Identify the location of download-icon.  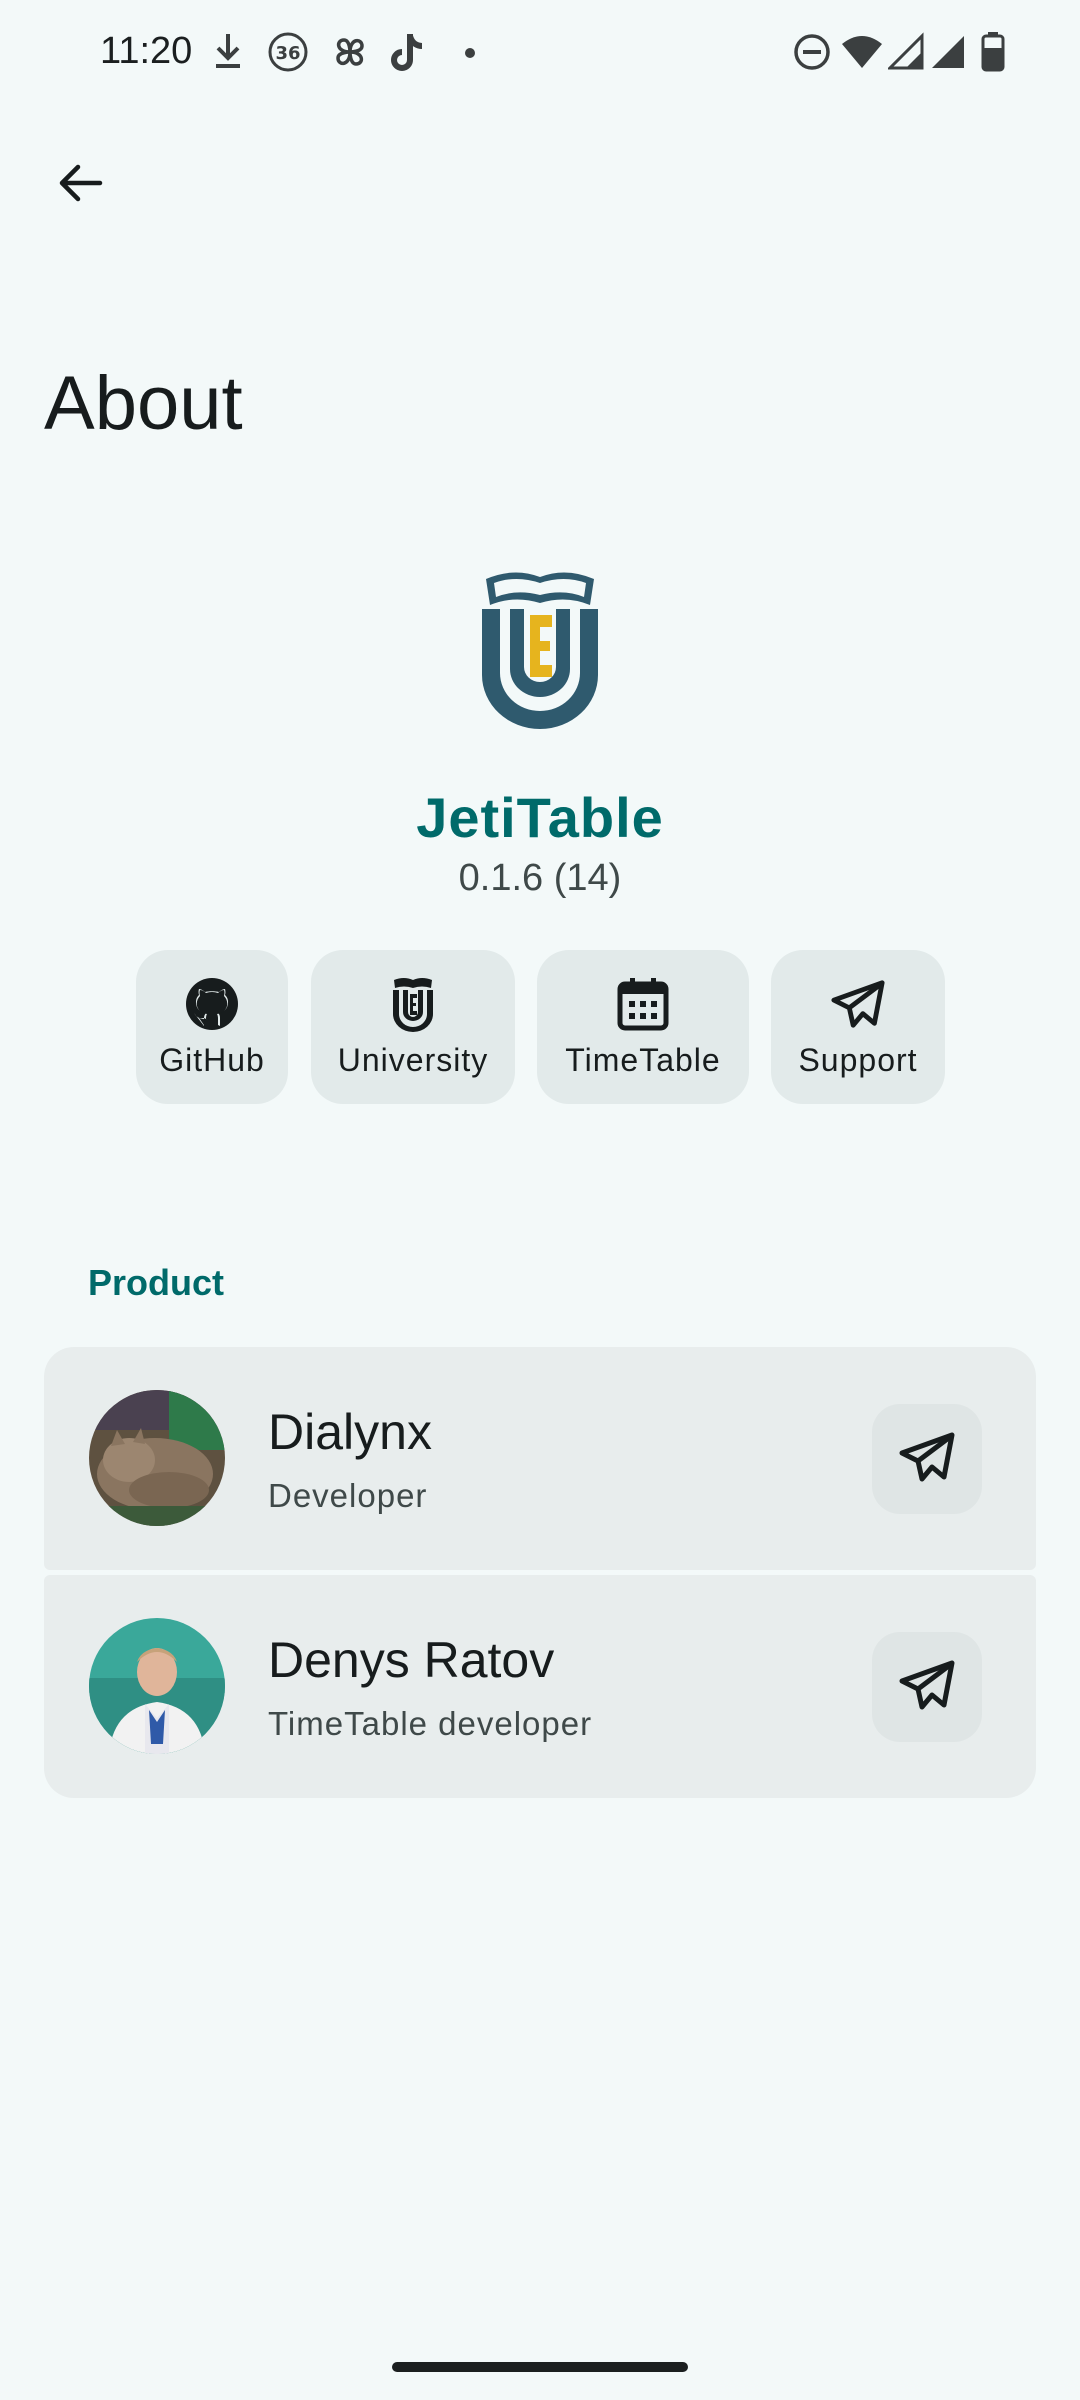
(228, 54).